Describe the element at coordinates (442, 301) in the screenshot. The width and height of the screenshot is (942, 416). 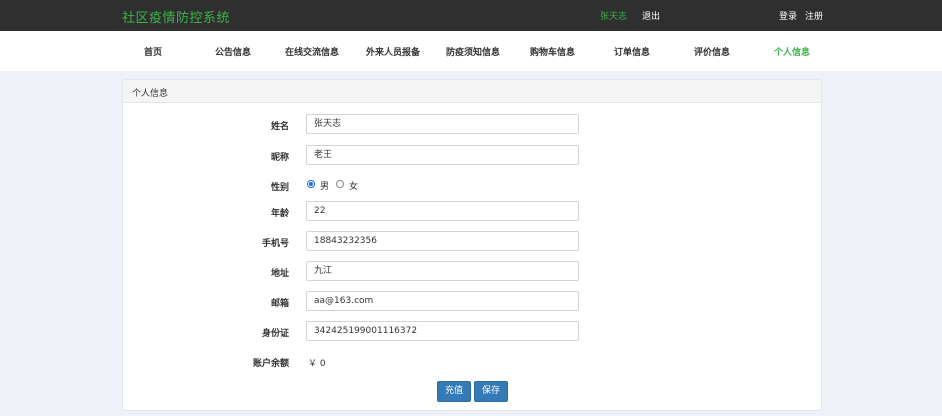
I see `email-field: aa@163.com` at that location.